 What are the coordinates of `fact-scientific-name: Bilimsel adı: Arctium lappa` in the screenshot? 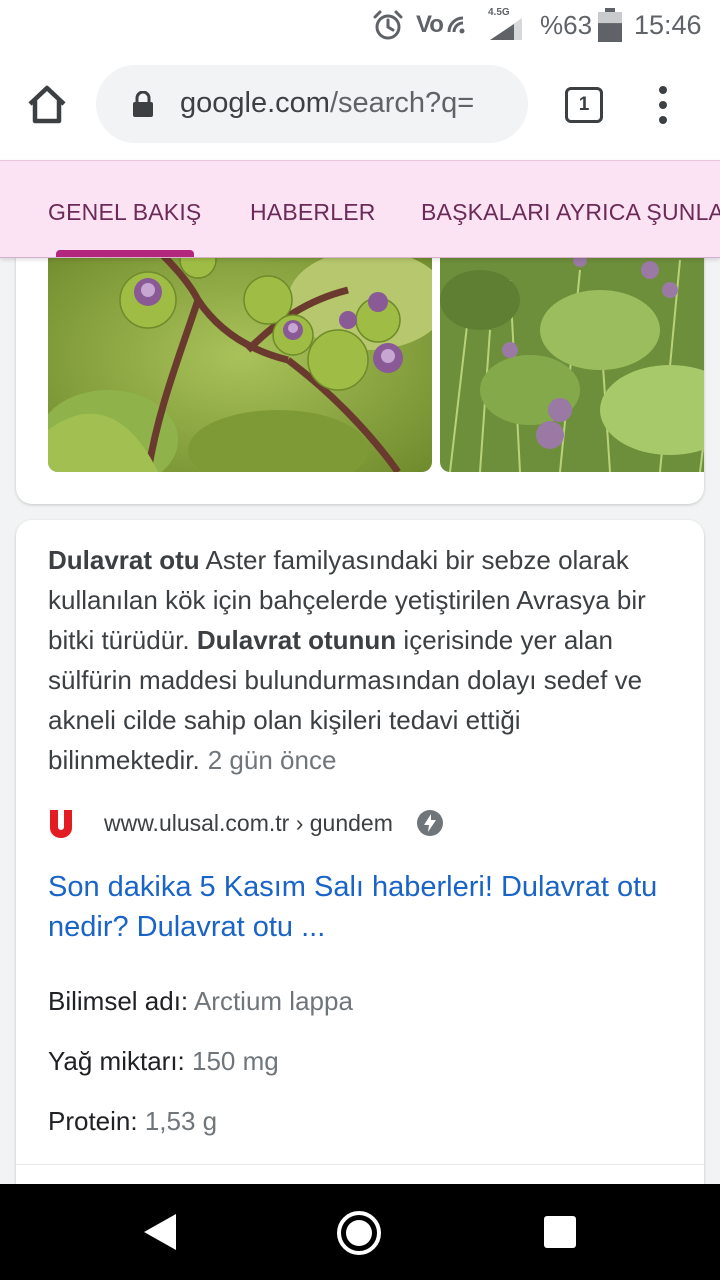 It's located at (200, 1001).